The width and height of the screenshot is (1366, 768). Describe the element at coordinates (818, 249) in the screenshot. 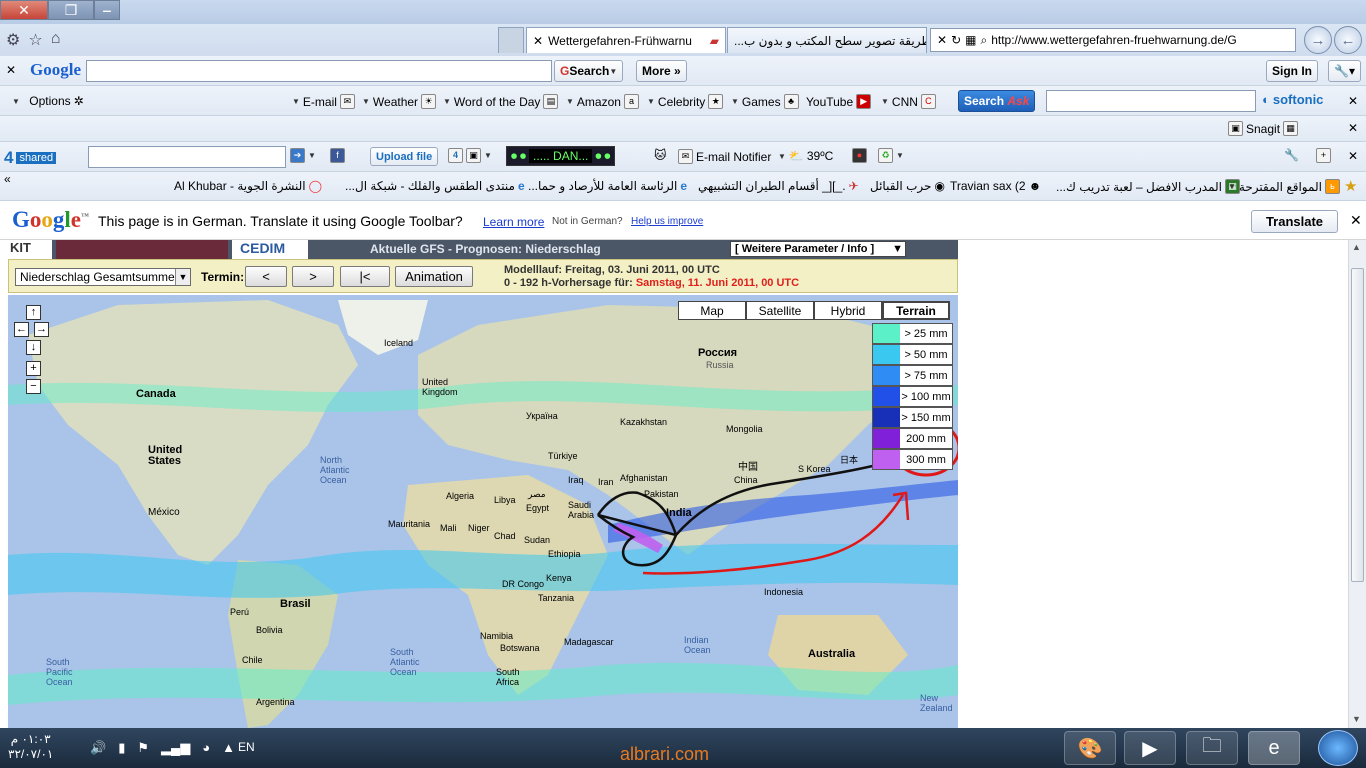

I see `parameter-info-select: [ Weitere Parameter / Info ] ▼` at that location.